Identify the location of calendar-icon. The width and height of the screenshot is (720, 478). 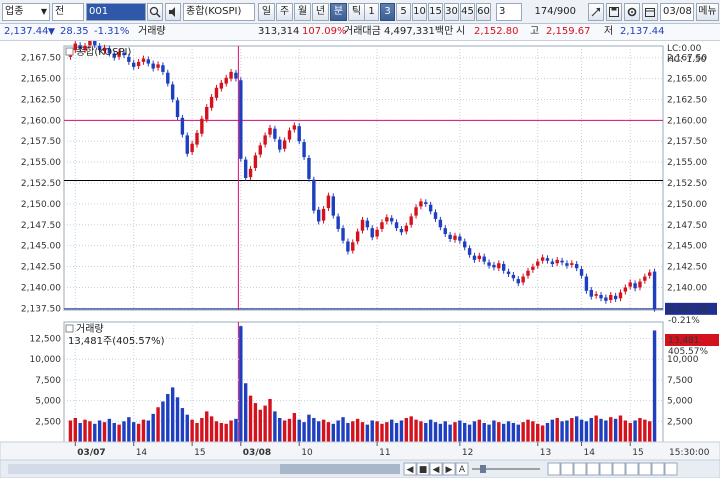
(650, 12).